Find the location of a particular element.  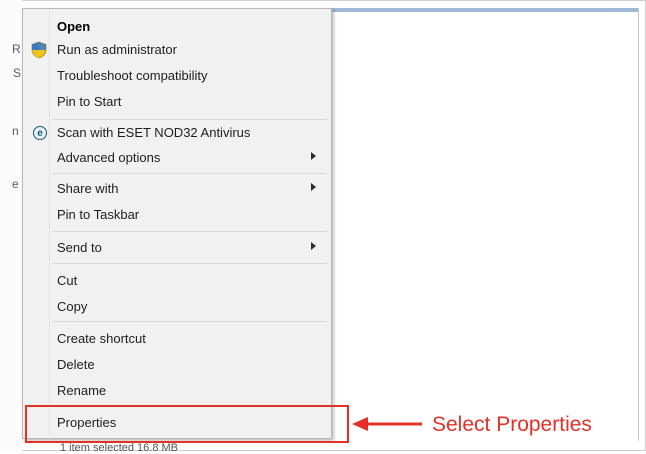

menu-item-run-as-administrator: Run as administrator is located at coordinates (177, 50).